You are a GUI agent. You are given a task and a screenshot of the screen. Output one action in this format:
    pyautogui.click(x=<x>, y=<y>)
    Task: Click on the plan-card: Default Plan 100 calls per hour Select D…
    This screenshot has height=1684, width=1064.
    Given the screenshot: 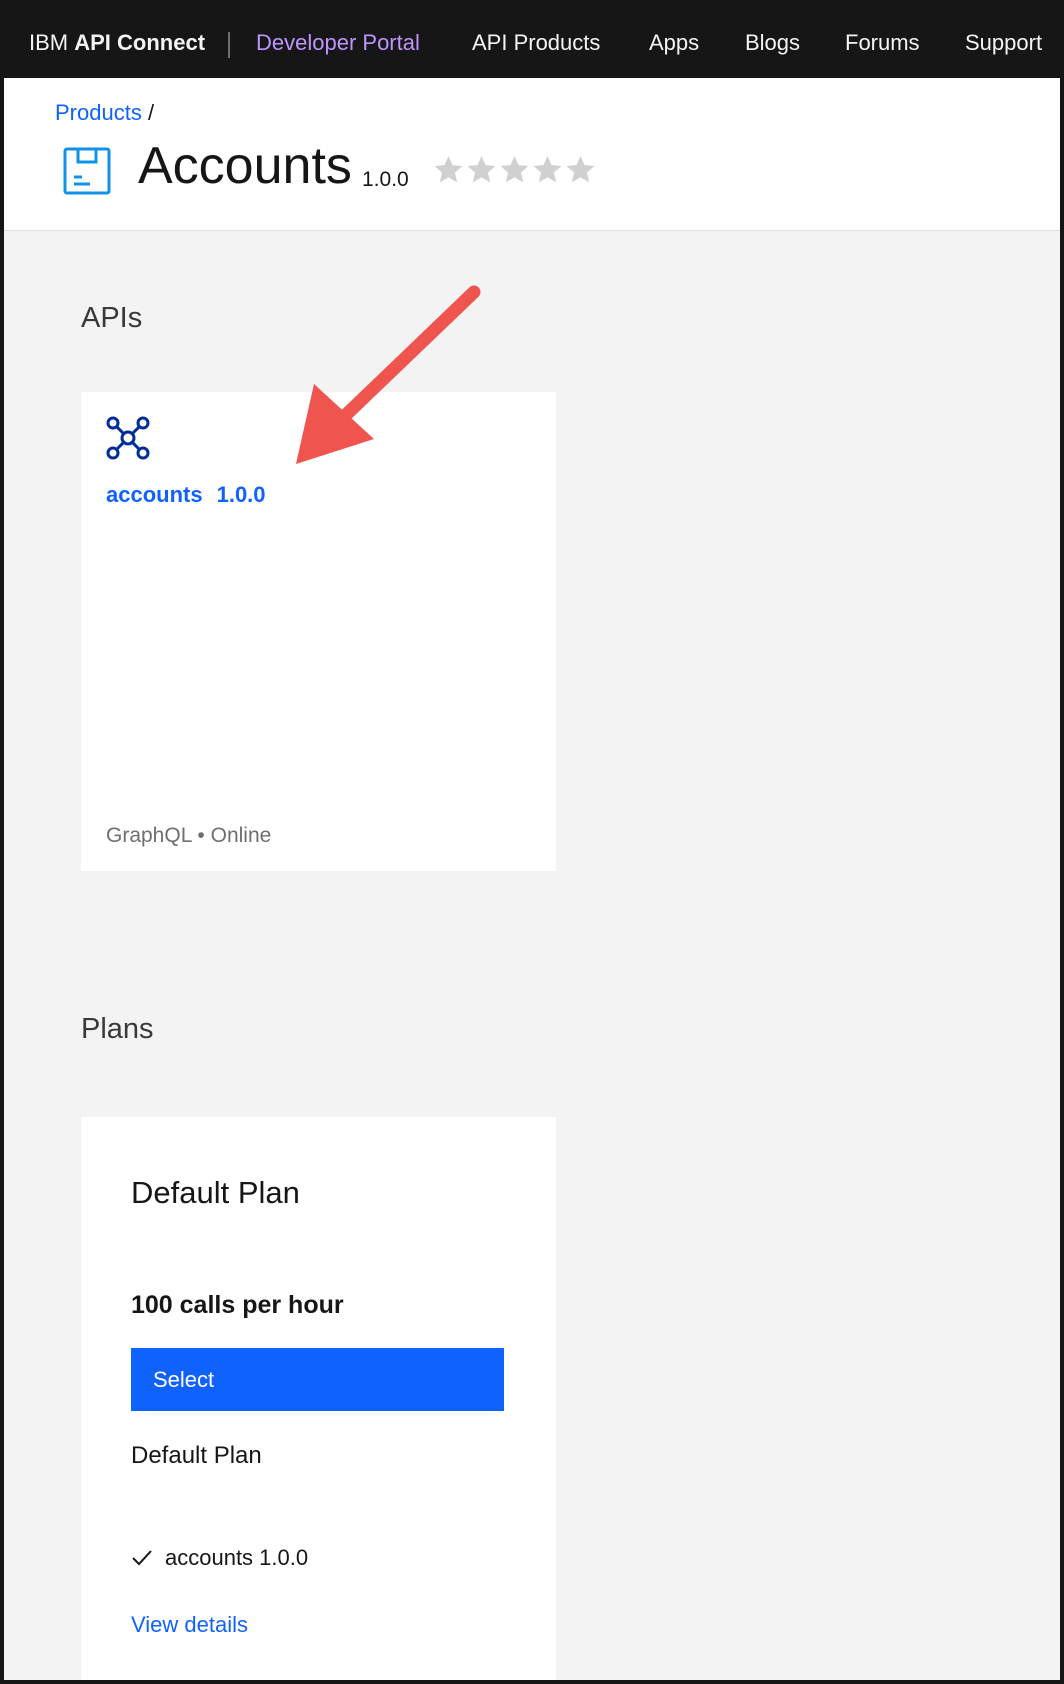 What is the action you would take?
    pyautogui.click(x=318, y=1398)
    